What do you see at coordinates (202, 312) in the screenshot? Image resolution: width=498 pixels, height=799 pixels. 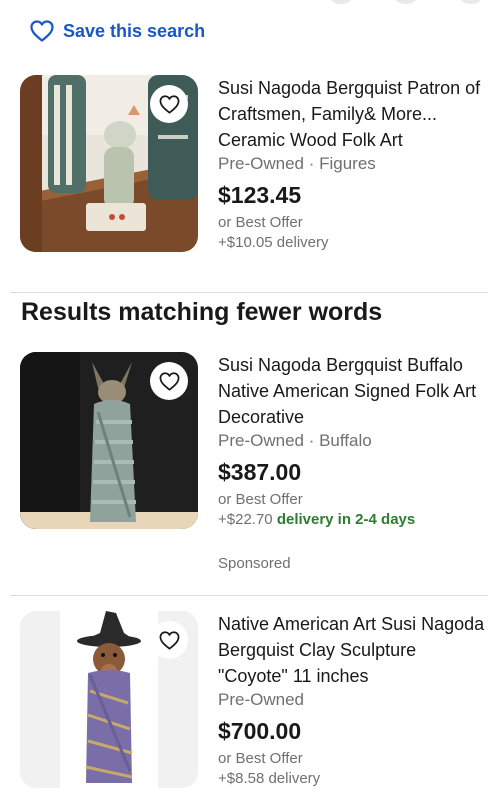 I see `section-heading: Results matching fewer words` at bounding box center [202, 312].